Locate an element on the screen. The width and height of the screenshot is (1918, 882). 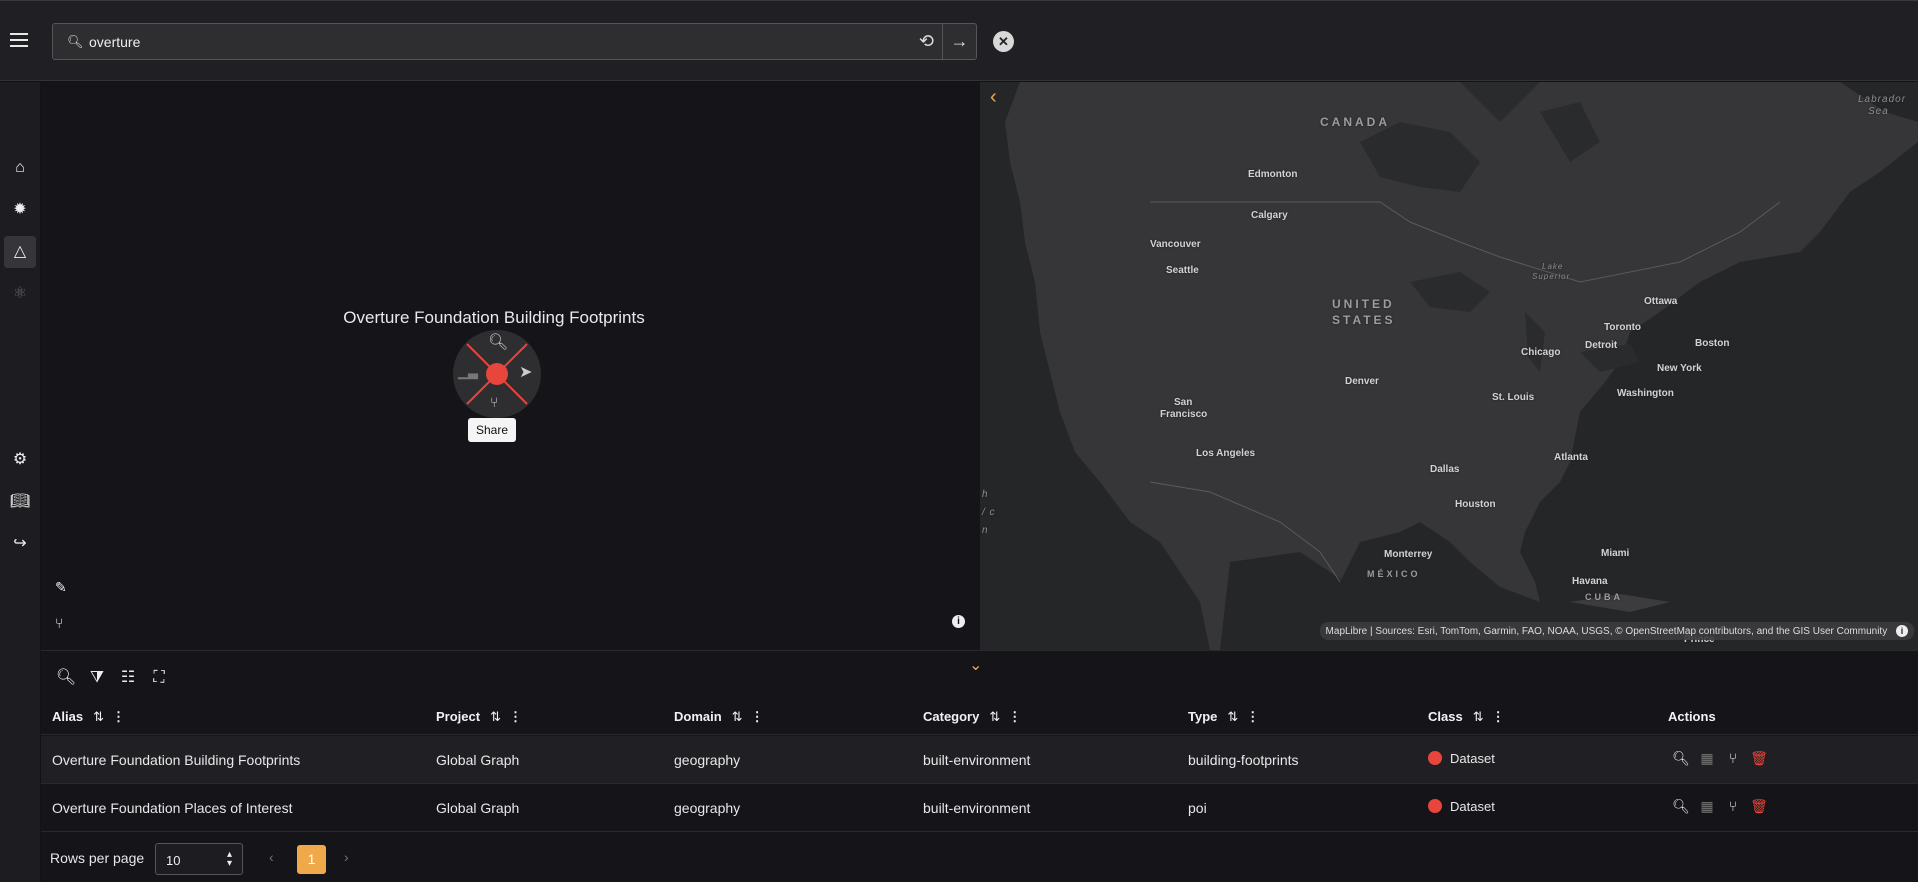
map-label: Boston is located at coordinates (1712, 343).